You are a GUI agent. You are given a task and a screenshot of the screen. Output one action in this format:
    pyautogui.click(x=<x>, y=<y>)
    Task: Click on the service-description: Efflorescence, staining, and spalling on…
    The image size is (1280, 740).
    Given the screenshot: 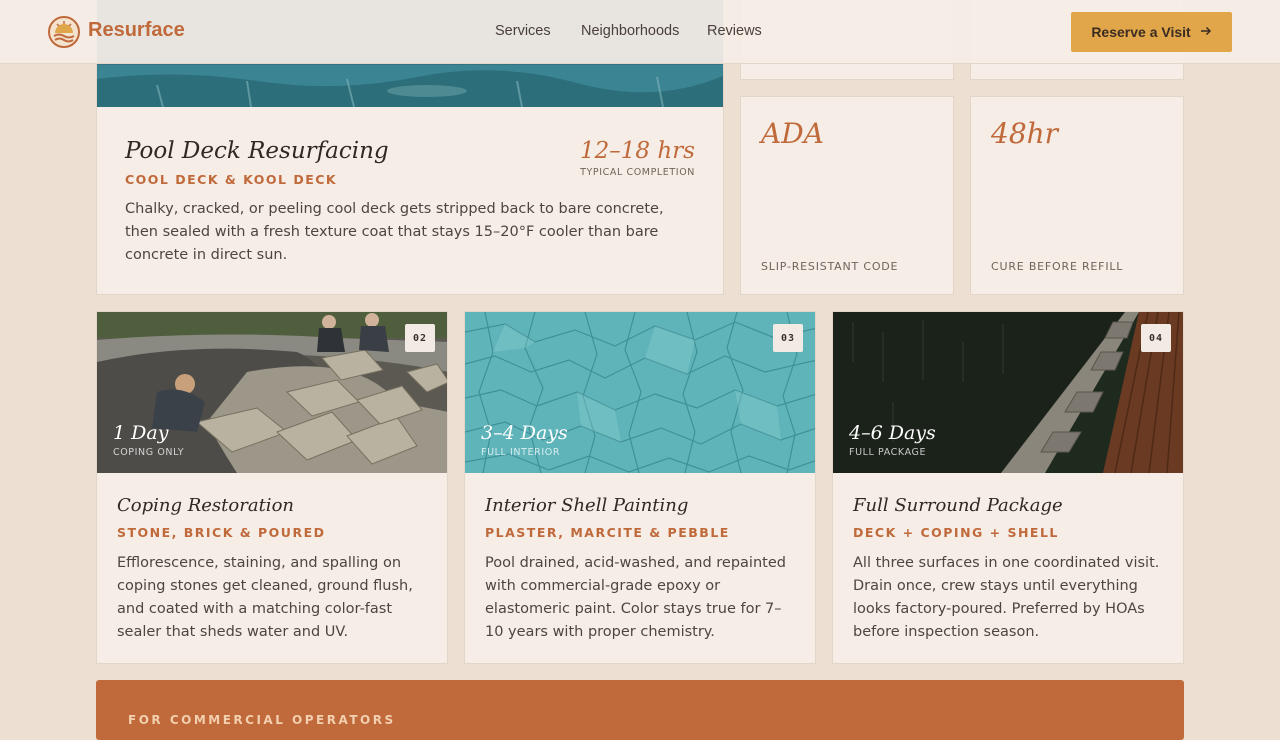 What is the action you would take?
    pyautogui.click(x=265, y=597)
    